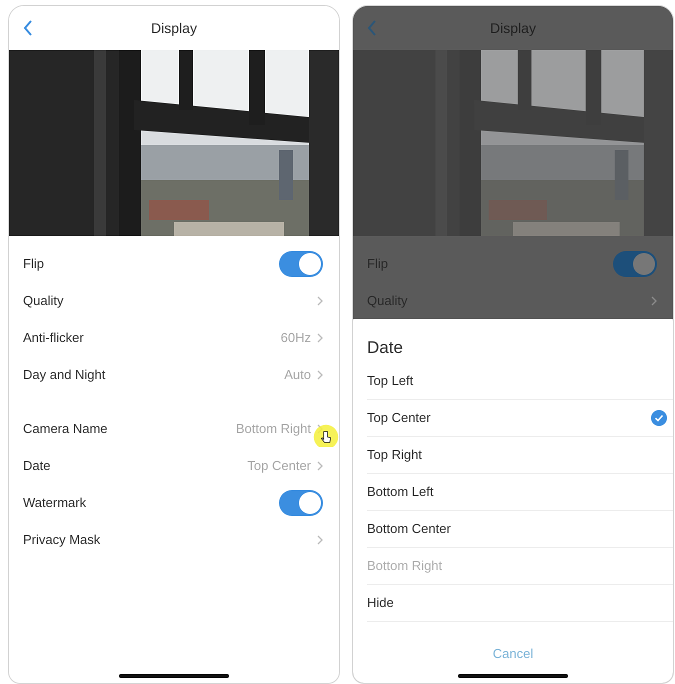 Image resolution: width=675 pixels, height=684 pixels. I want to click on row-value: 60Hz, so click(295, 337).